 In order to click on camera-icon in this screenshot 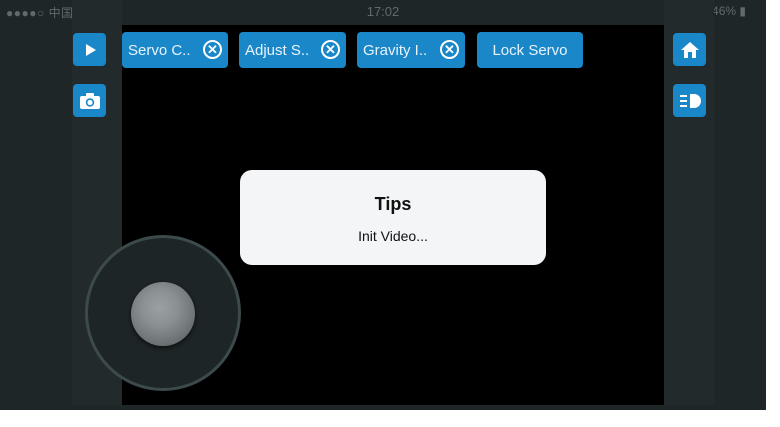, I will do `click(89, 100)`.